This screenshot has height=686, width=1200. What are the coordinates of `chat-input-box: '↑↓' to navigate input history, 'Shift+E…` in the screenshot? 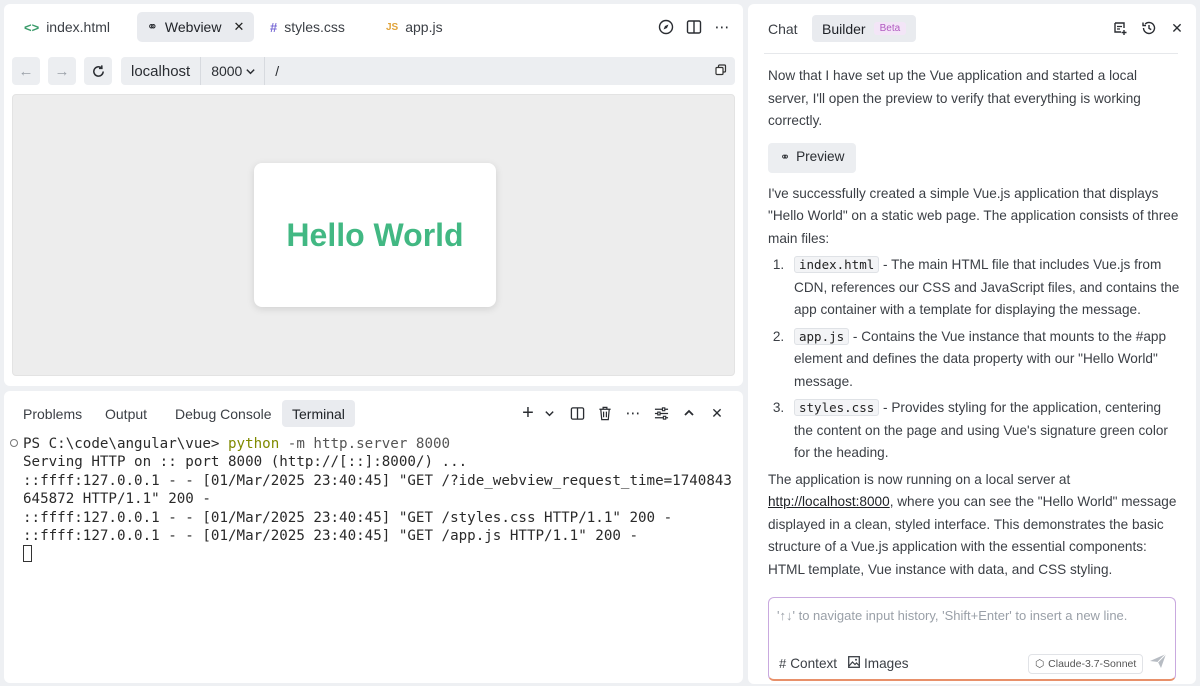 It's located at (972, 639).